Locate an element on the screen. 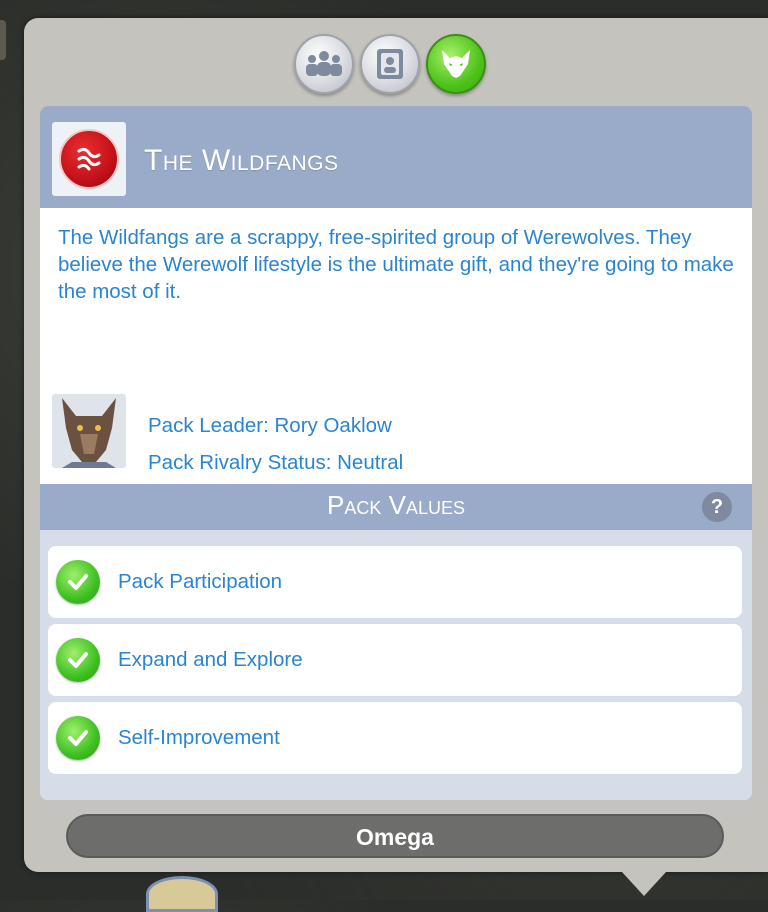 This screenshot has width=768, height=912. pack-leader-text: Pack Leader: Rory Oaklow is located at coordinates (270, 425).